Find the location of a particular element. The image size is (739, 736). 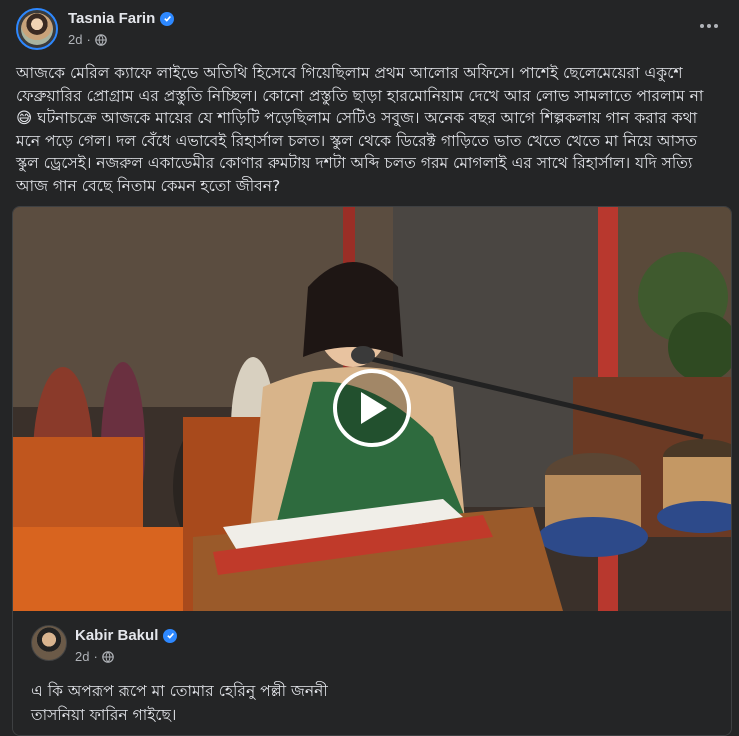

play-icon is located at coordinates (374, 408).